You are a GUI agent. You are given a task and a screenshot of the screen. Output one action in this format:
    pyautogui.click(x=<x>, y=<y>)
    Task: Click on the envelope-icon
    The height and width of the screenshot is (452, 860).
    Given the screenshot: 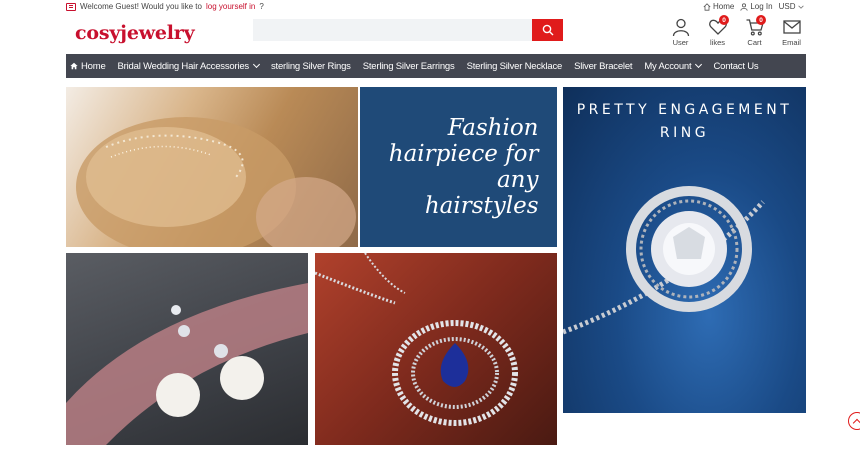 What is the action you would take?
    pyautogui.click(x=791, y=27)
    